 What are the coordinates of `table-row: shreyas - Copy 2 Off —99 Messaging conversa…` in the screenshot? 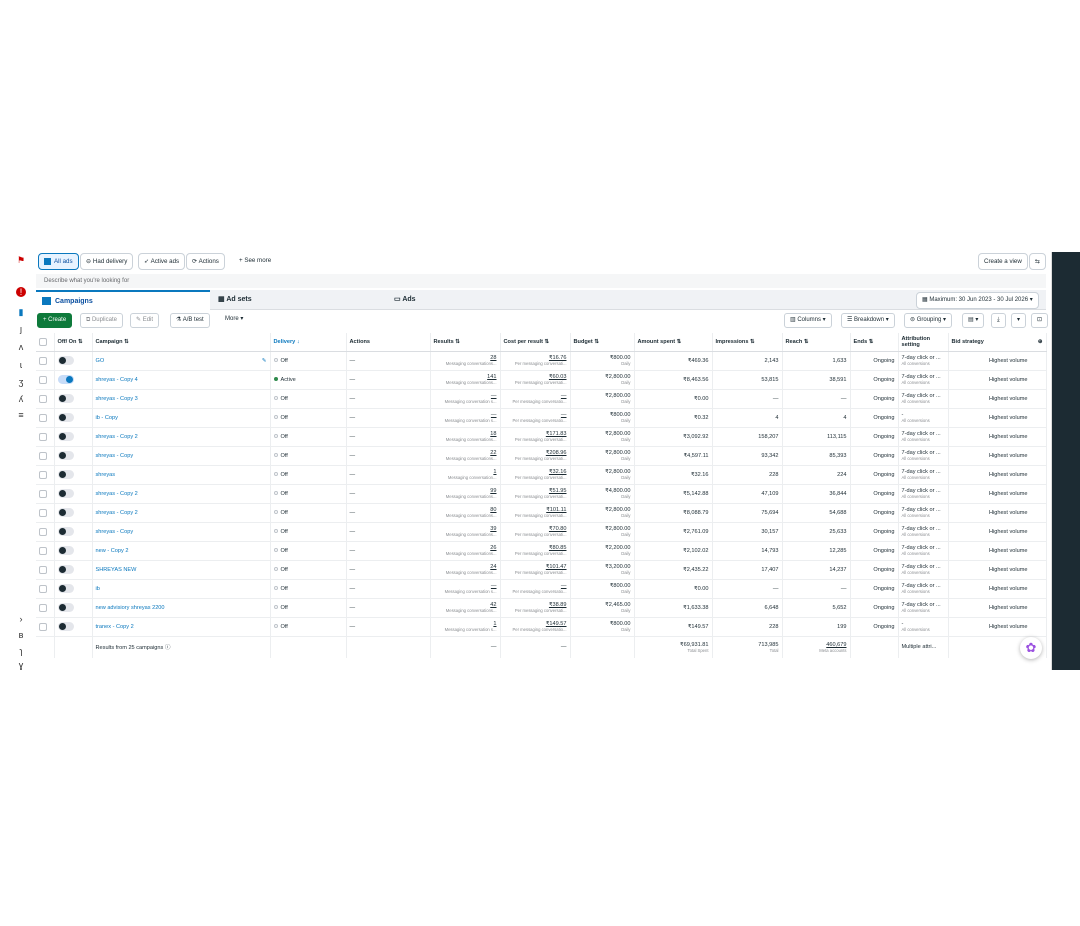 It's located at (541, 494).